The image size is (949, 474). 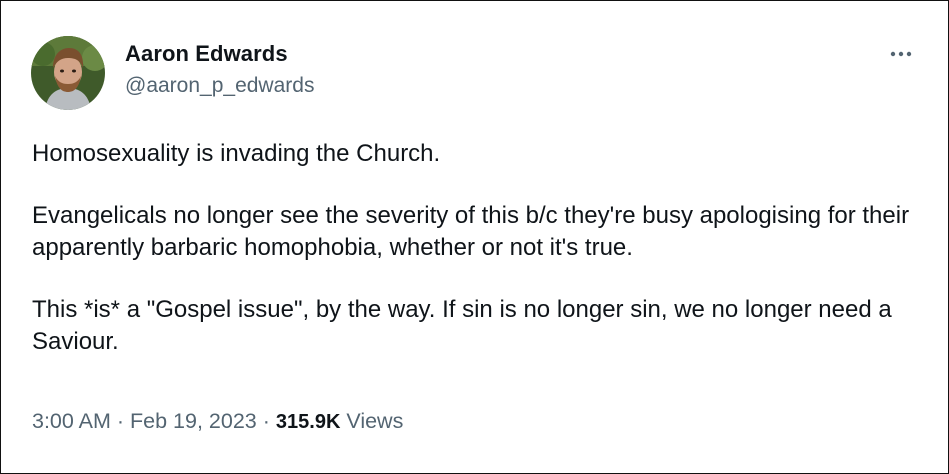 I want to click on tweet-date: Feb 19, 2023, so click(x=193, y=421).